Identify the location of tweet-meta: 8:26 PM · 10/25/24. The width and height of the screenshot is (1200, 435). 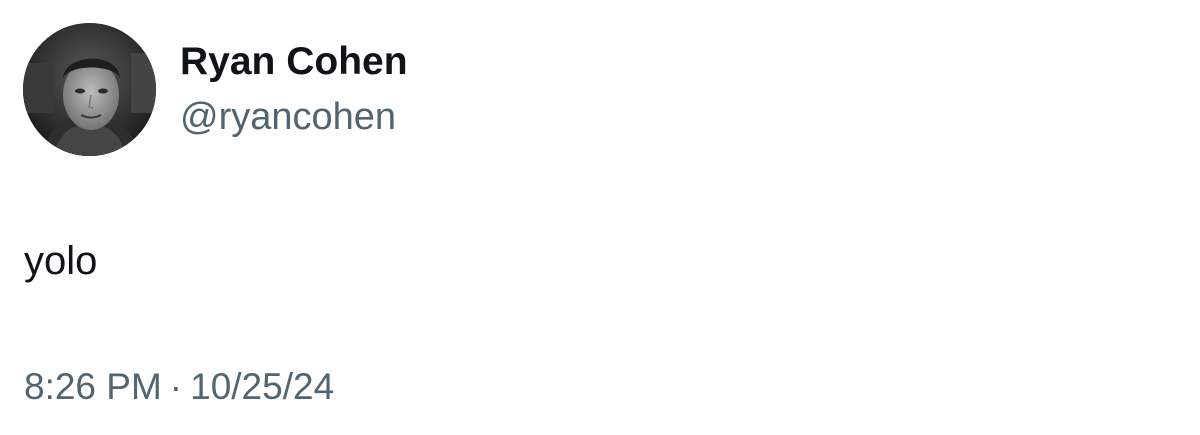
(179, 387).